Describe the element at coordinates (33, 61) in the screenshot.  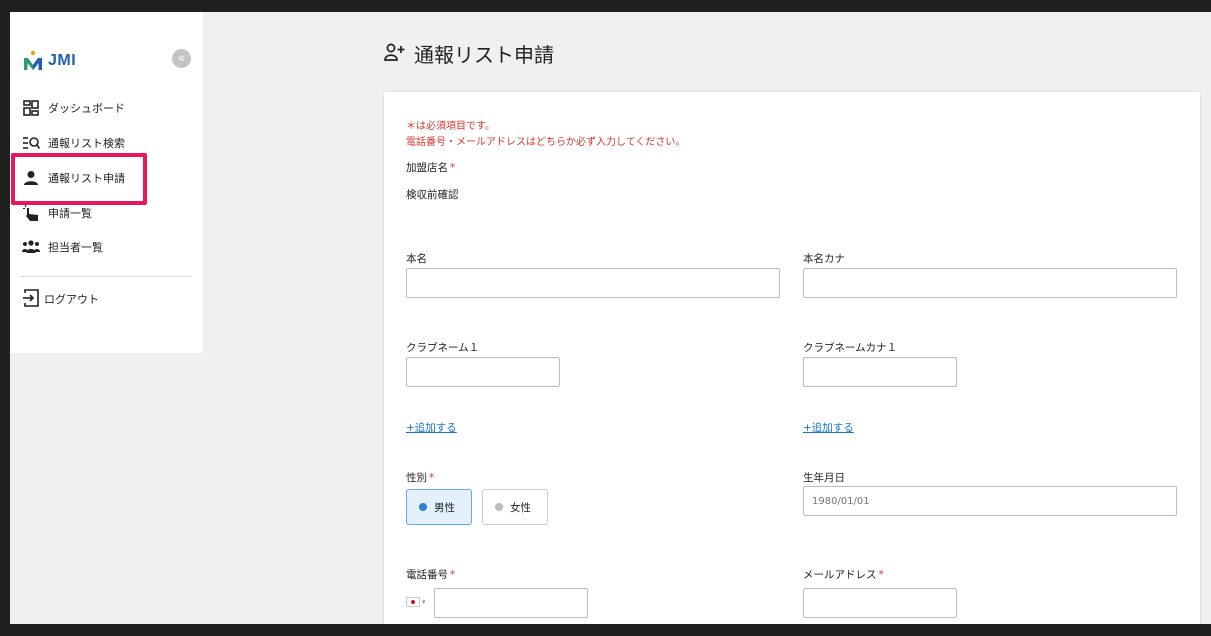
I see `jmi-logo-icon` at that location.